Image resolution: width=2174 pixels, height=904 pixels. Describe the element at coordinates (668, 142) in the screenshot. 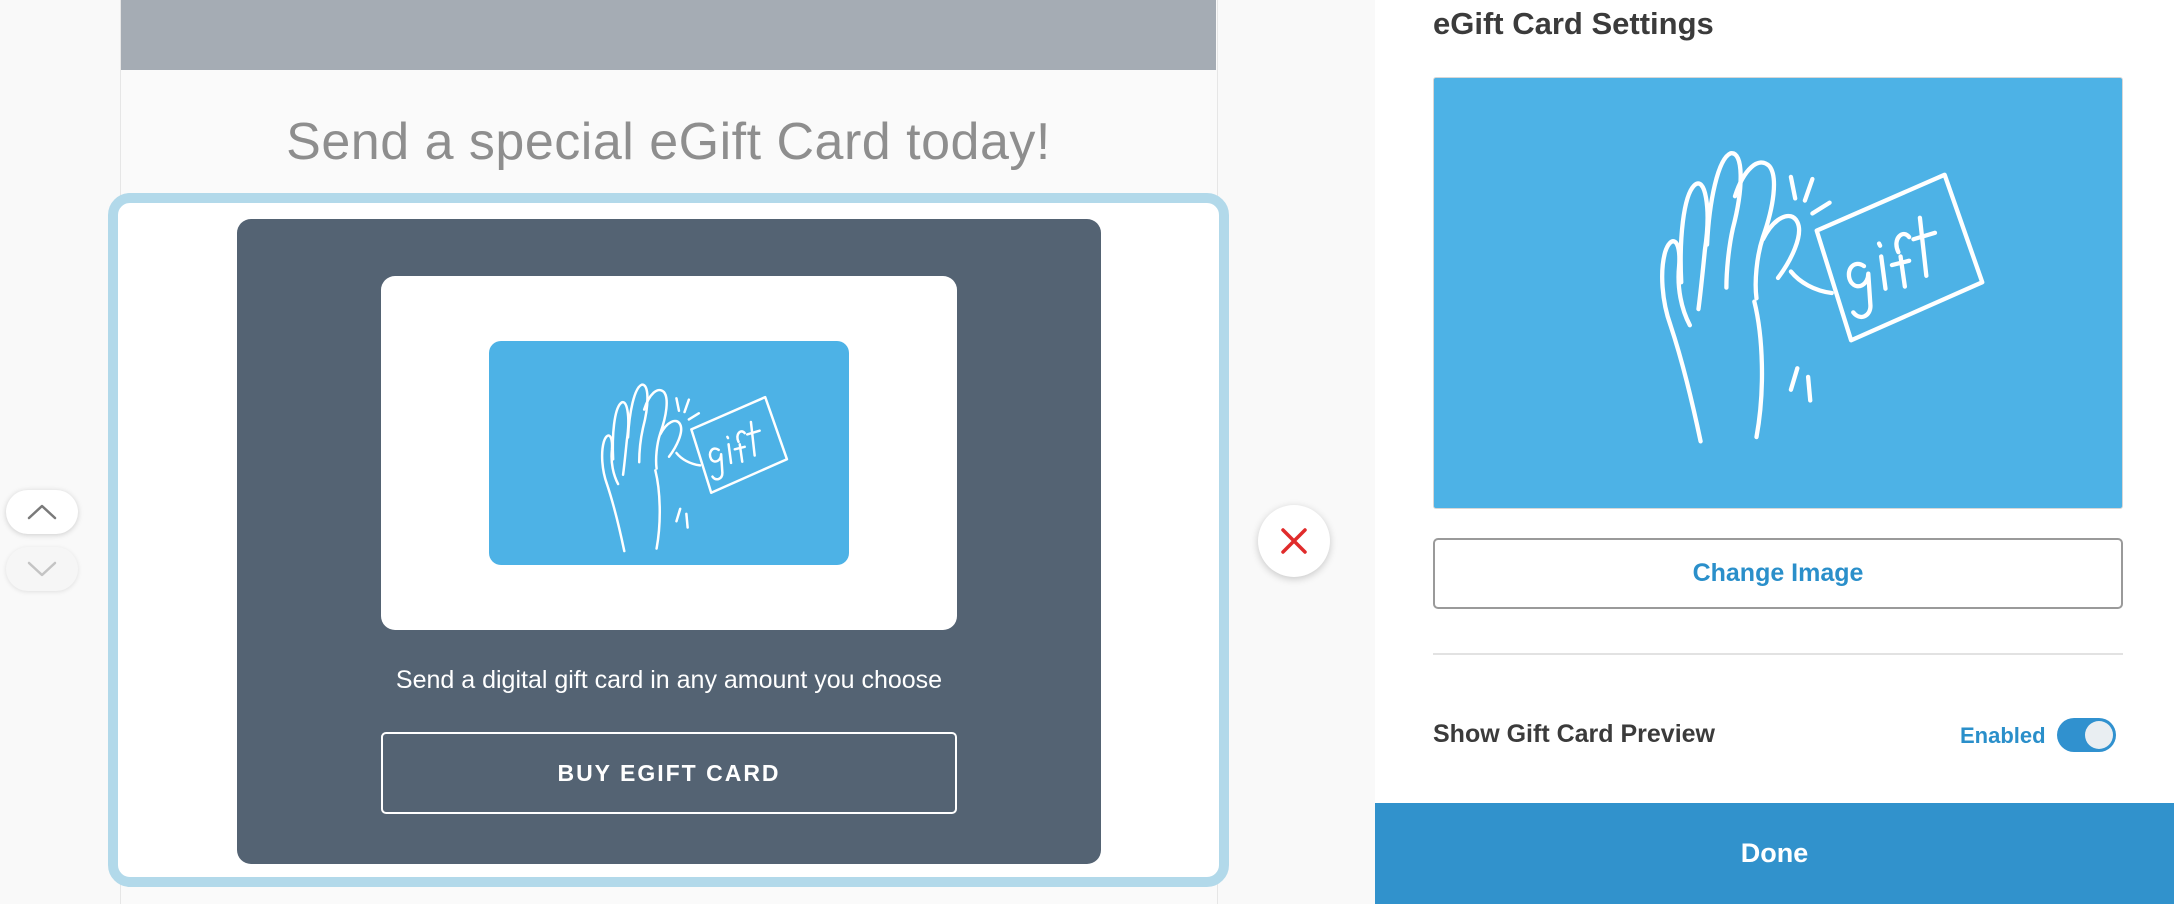

I see `email-headline: Send a special eGift Card today!` at that location.